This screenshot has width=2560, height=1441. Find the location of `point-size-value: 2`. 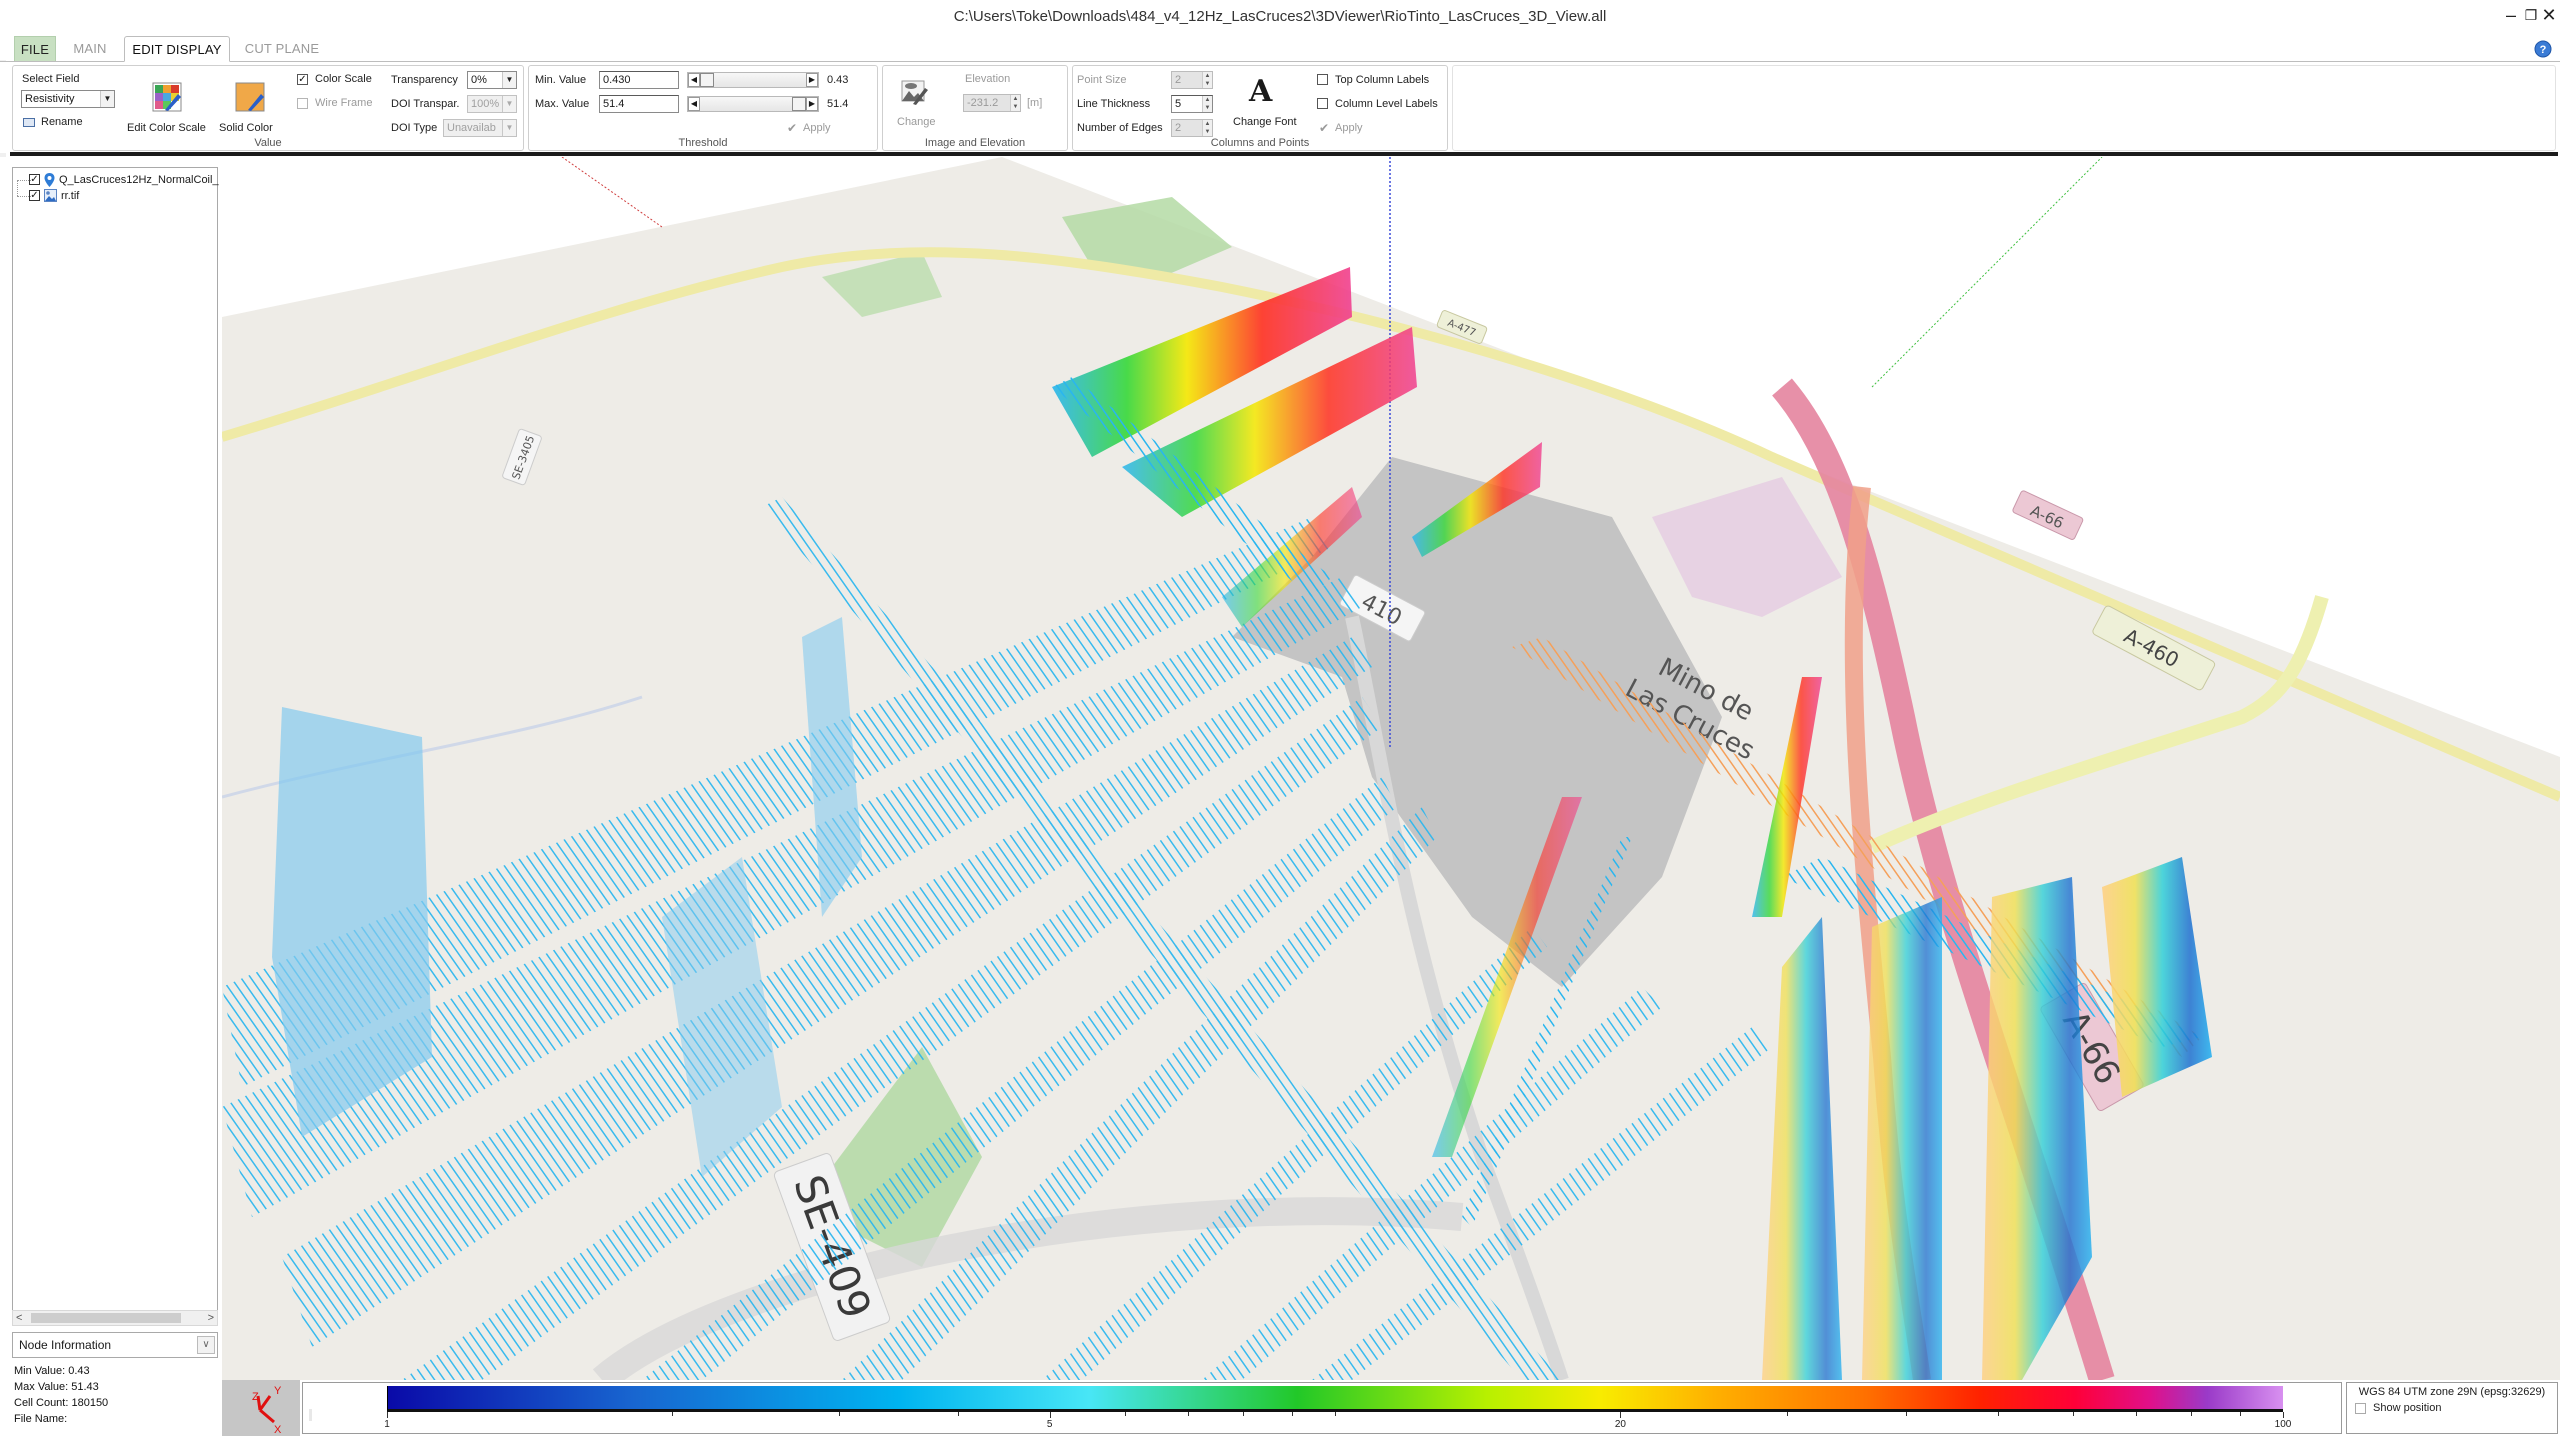

point-size-value: 2 is located at coordinates (1178, 80).